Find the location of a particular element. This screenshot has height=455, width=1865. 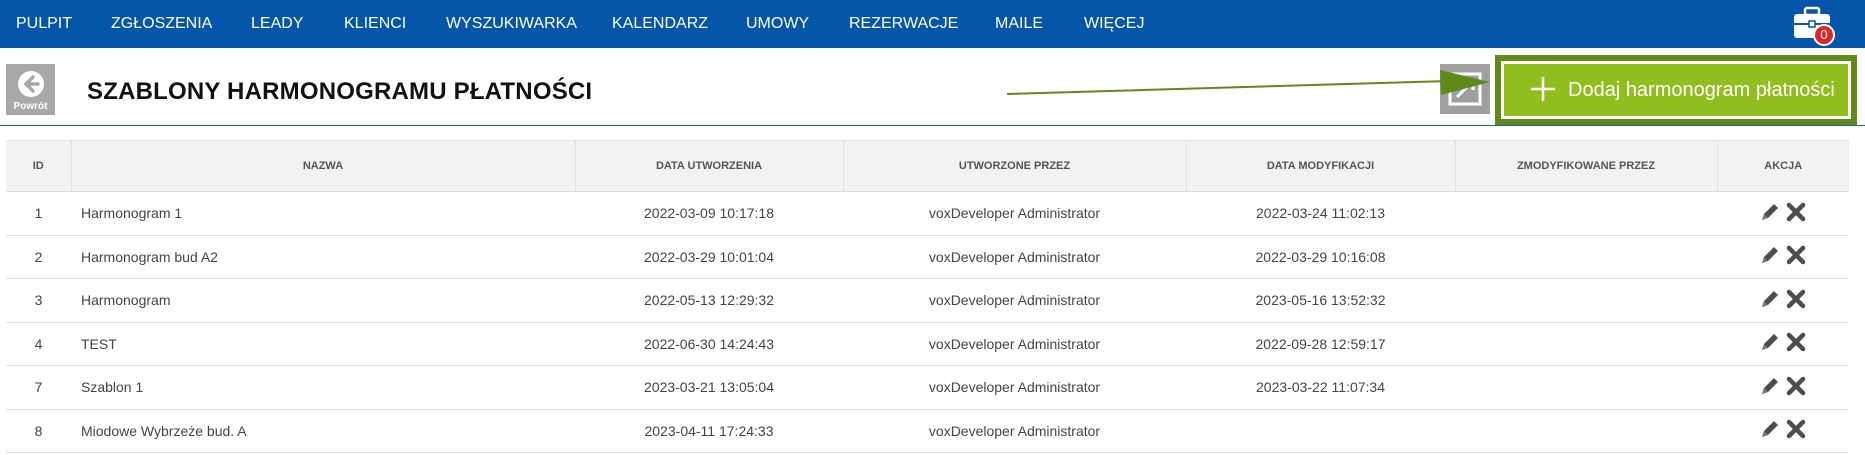

back-label: Powrót is located at coordinates (30, 106).